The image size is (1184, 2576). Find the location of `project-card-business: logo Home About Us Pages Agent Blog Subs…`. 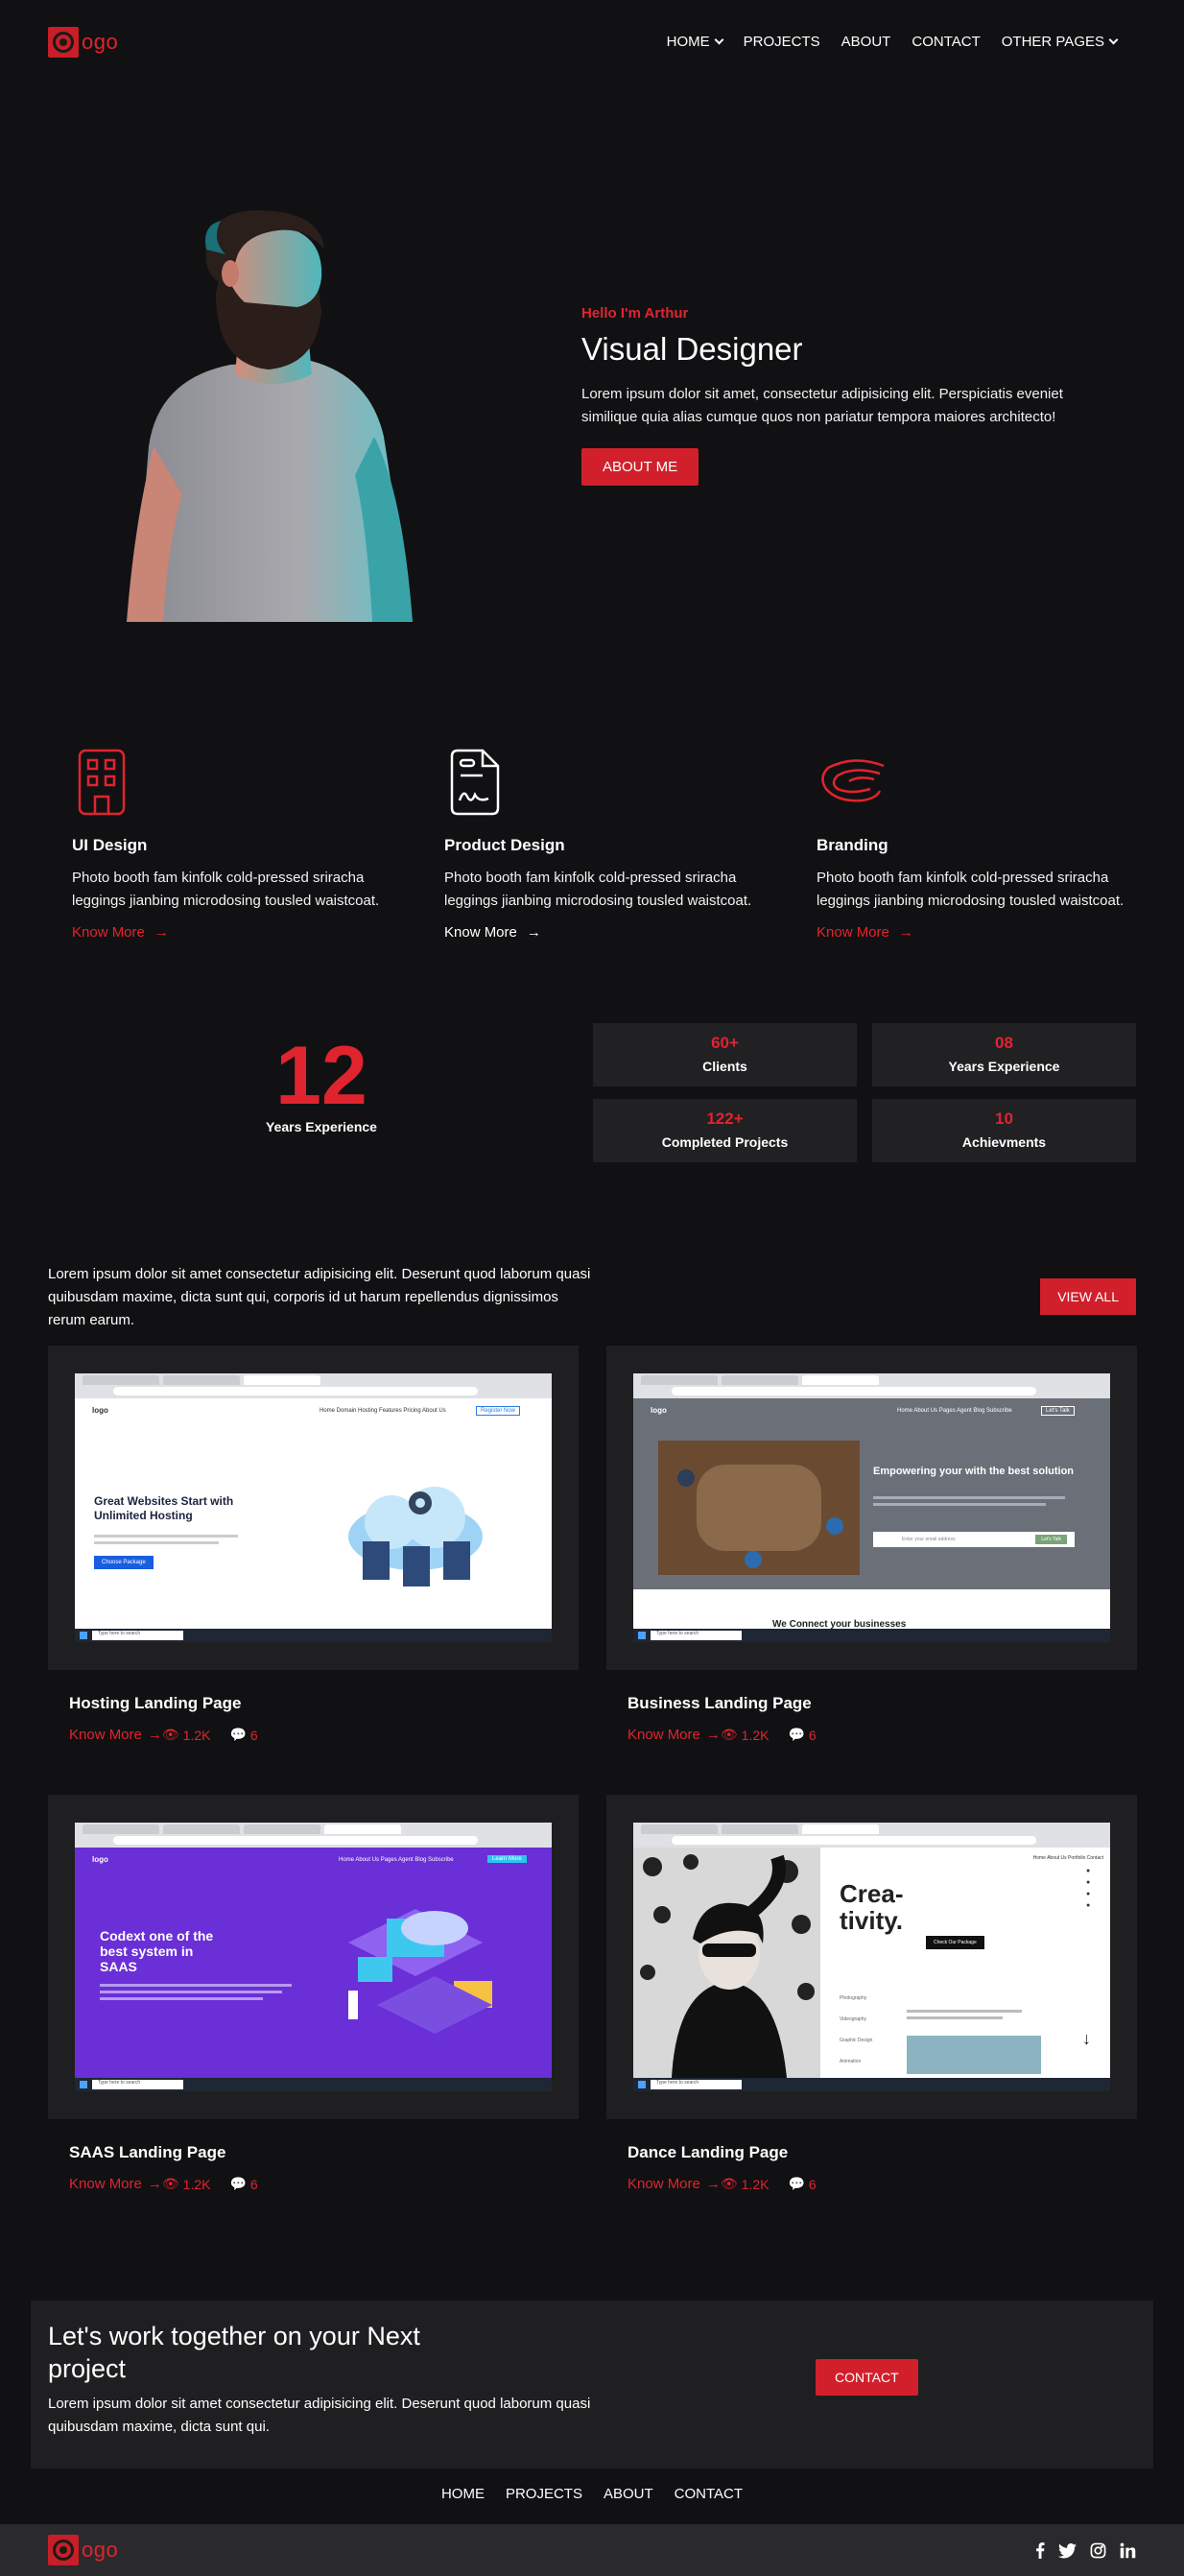

project-card-business: logo Home About Us Pages Agent Blog Subs… is located at coordinates (872, 1544).